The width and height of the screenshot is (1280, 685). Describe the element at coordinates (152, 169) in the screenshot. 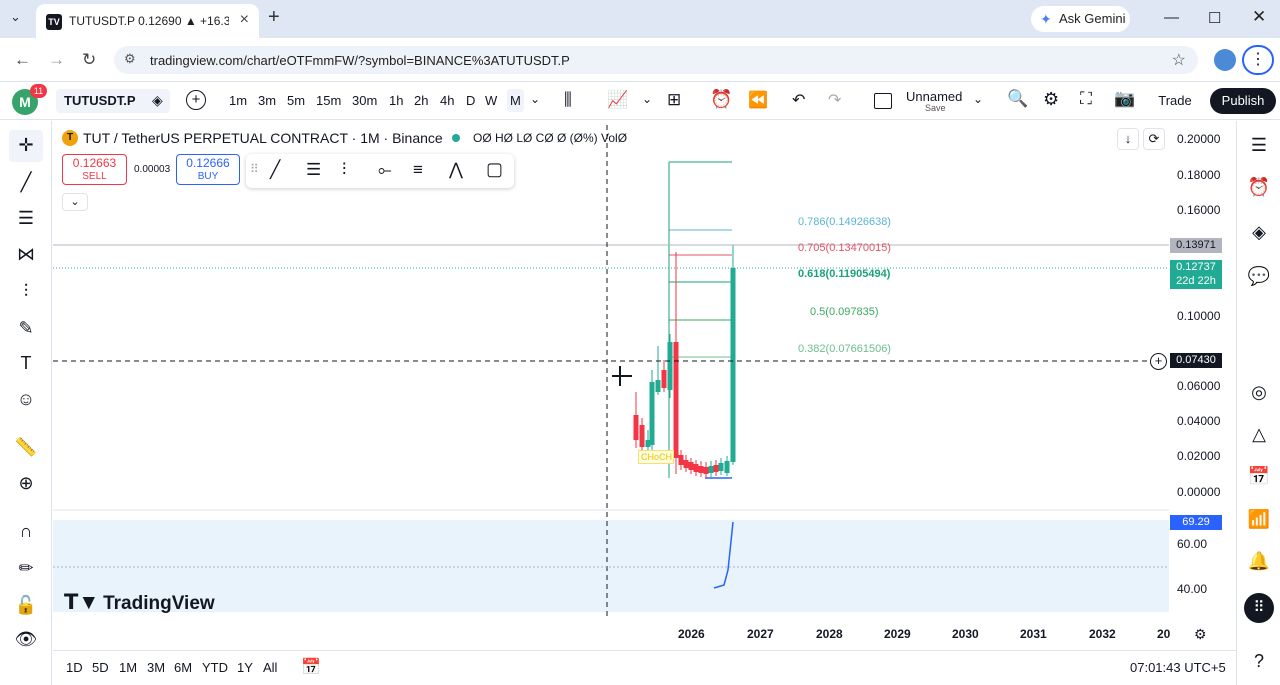

I see `spread-value: 0.00003` at that location.